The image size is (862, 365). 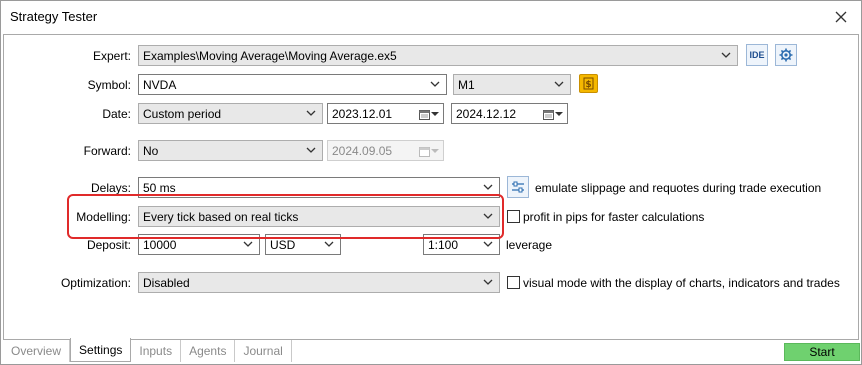 I want to click on tab-inputs: Inputs, so click(x=156, y=351).